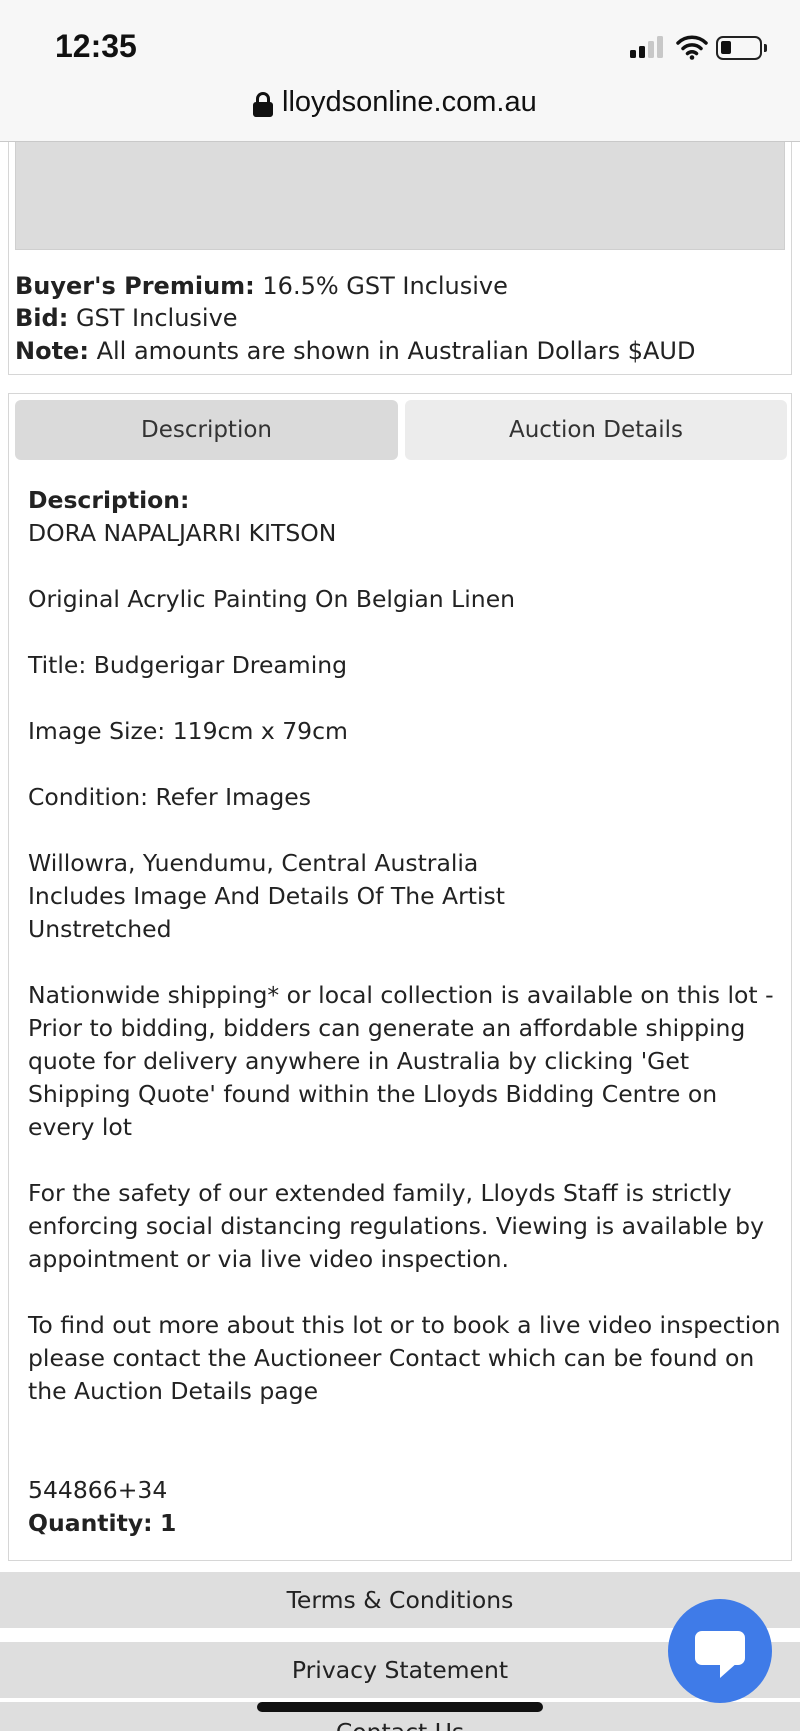  I want to click on wifi-icon, so click(692, 47).